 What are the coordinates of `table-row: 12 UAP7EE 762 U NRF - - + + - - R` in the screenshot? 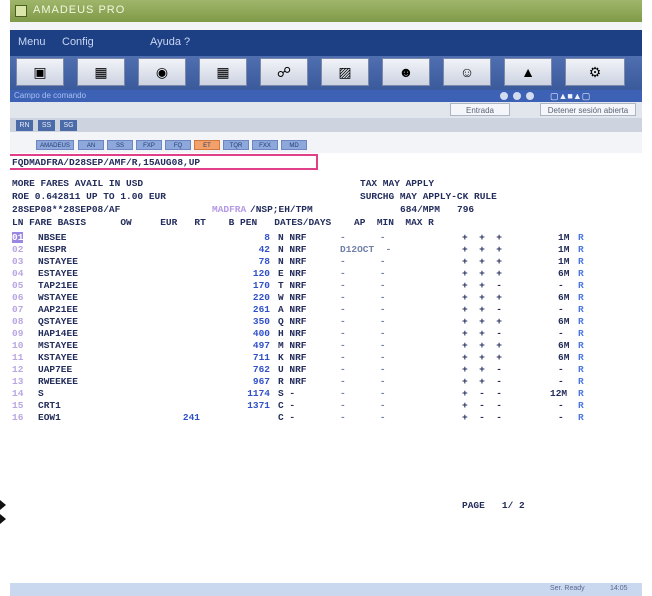 It's located at (326, 370).